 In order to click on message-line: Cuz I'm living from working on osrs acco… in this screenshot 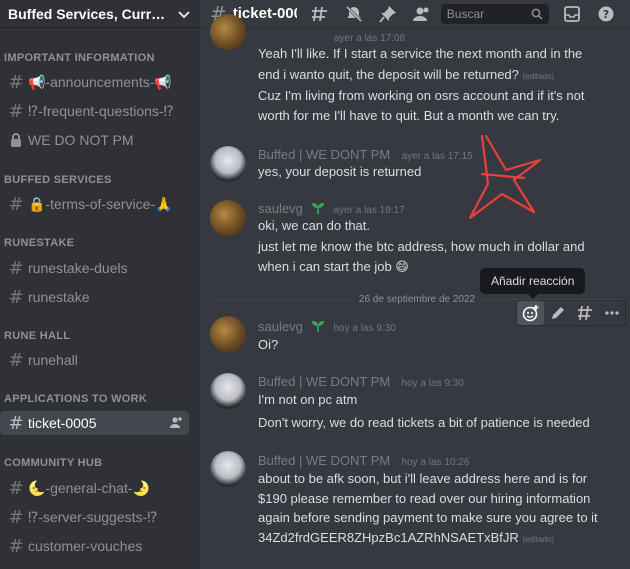, I will do `click(421, 95)`.